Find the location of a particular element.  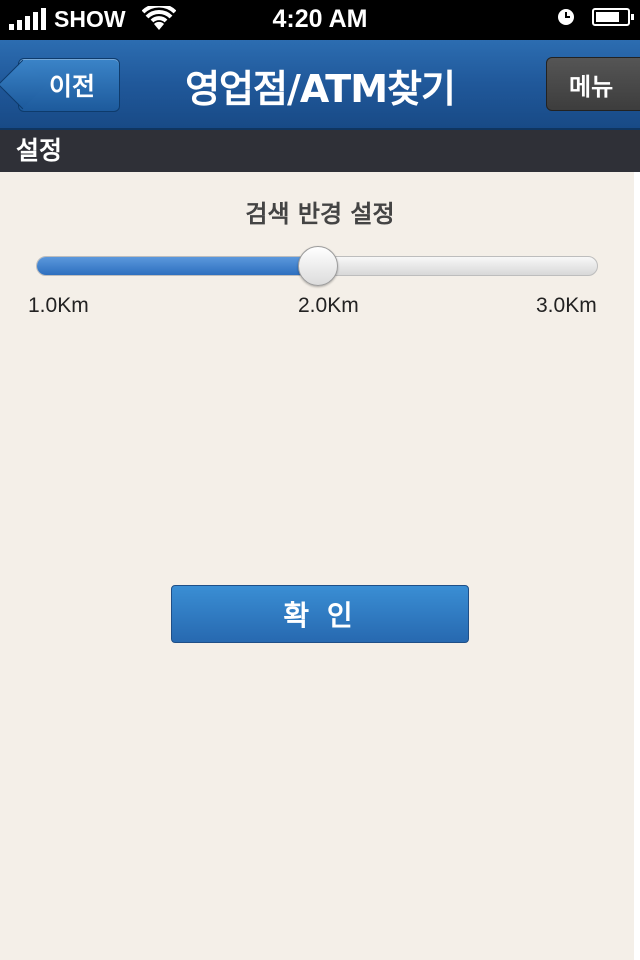

tick-label-max: 3.0Km is located at coordinates (566, 305).